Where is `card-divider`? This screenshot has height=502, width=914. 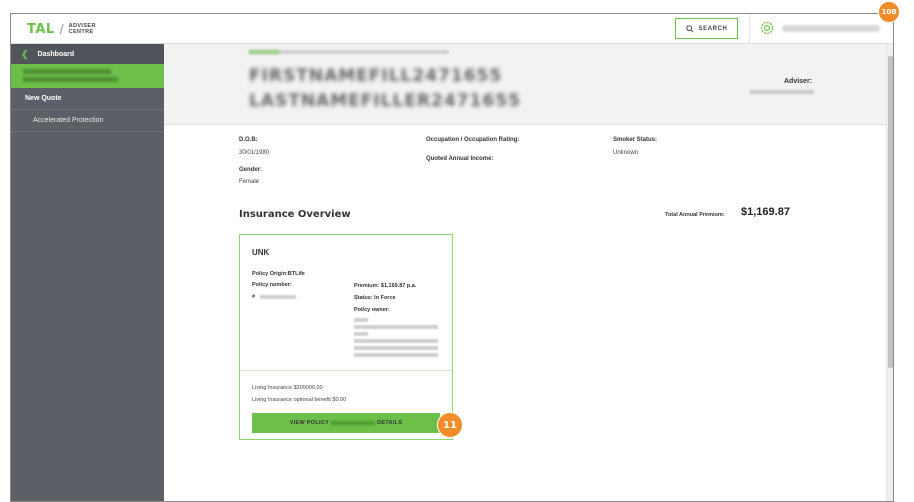
card-divider is located at coordinates (346, 370).